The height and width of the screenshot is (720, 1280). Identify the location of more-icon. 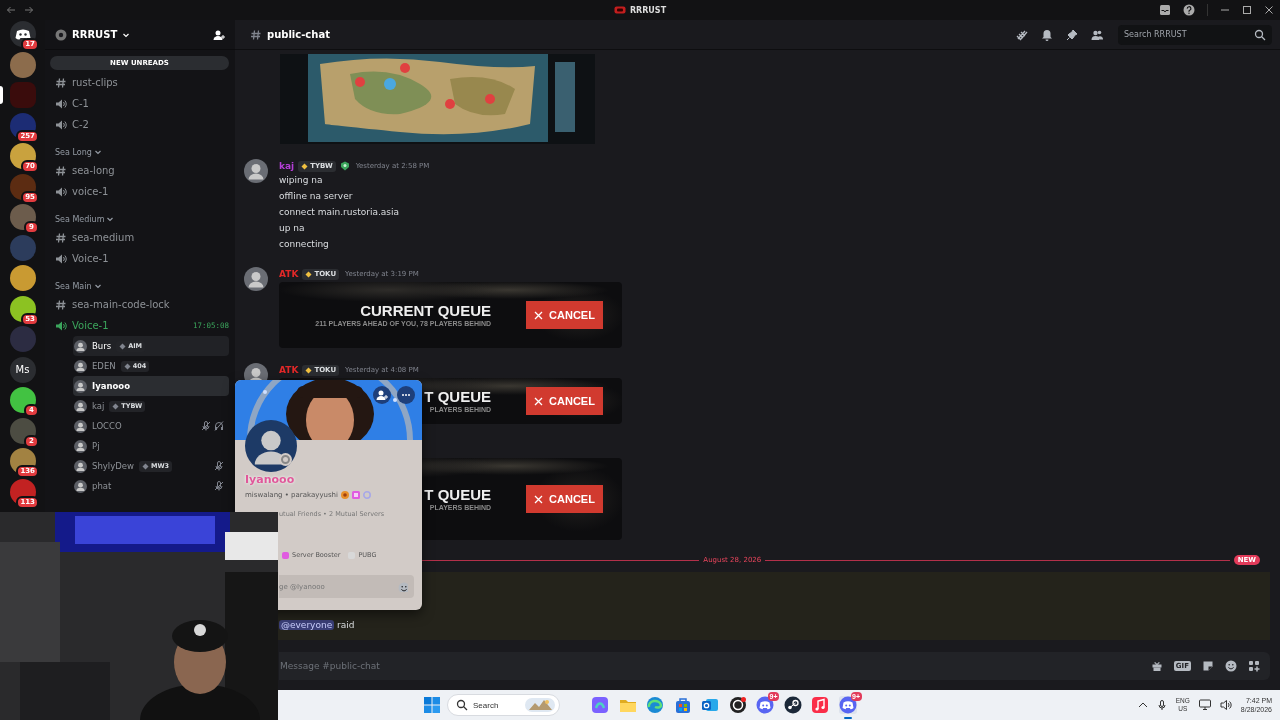
(406, 395).